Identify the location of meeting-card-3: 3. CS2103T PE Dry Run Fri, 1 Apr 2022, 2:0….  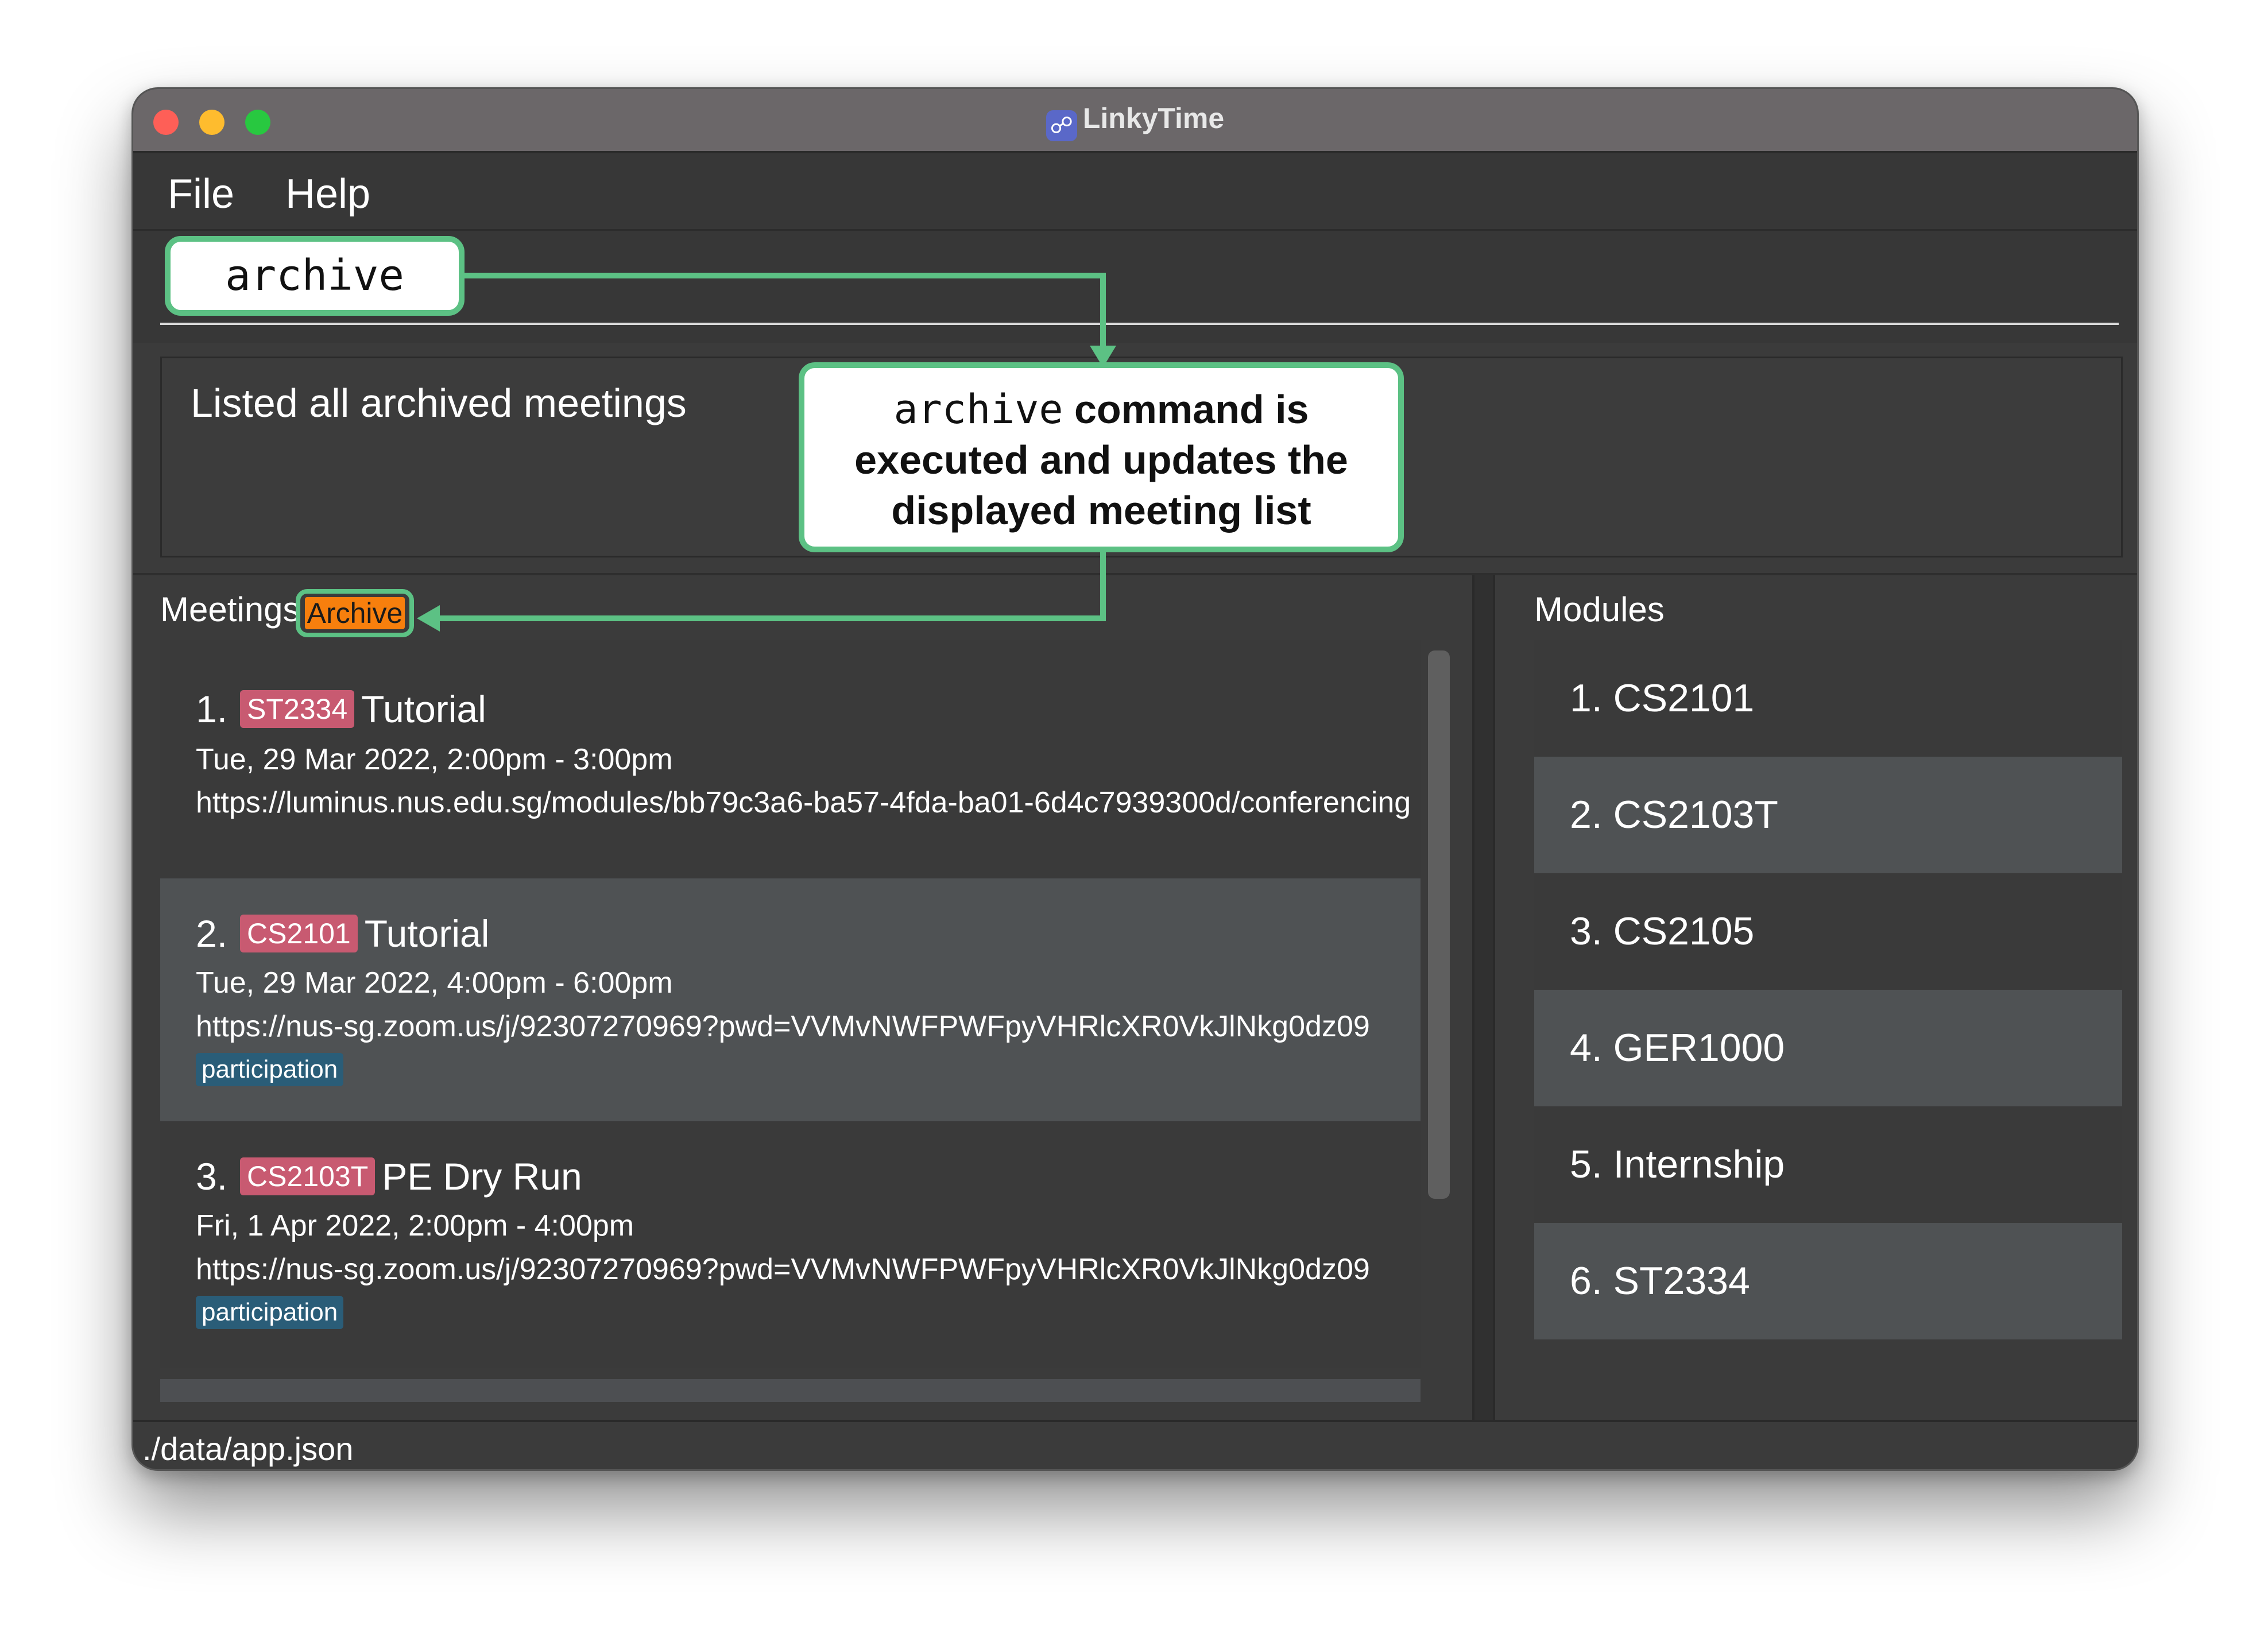
(790, 1244).